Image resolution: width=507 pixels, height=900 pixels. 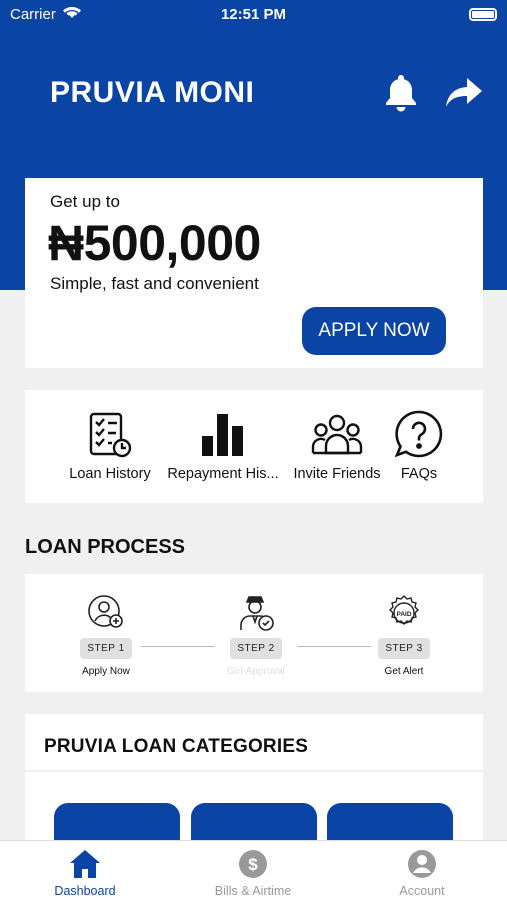 I want to click on tab-dashboard: Dashboard, so click(x=85, y=872).